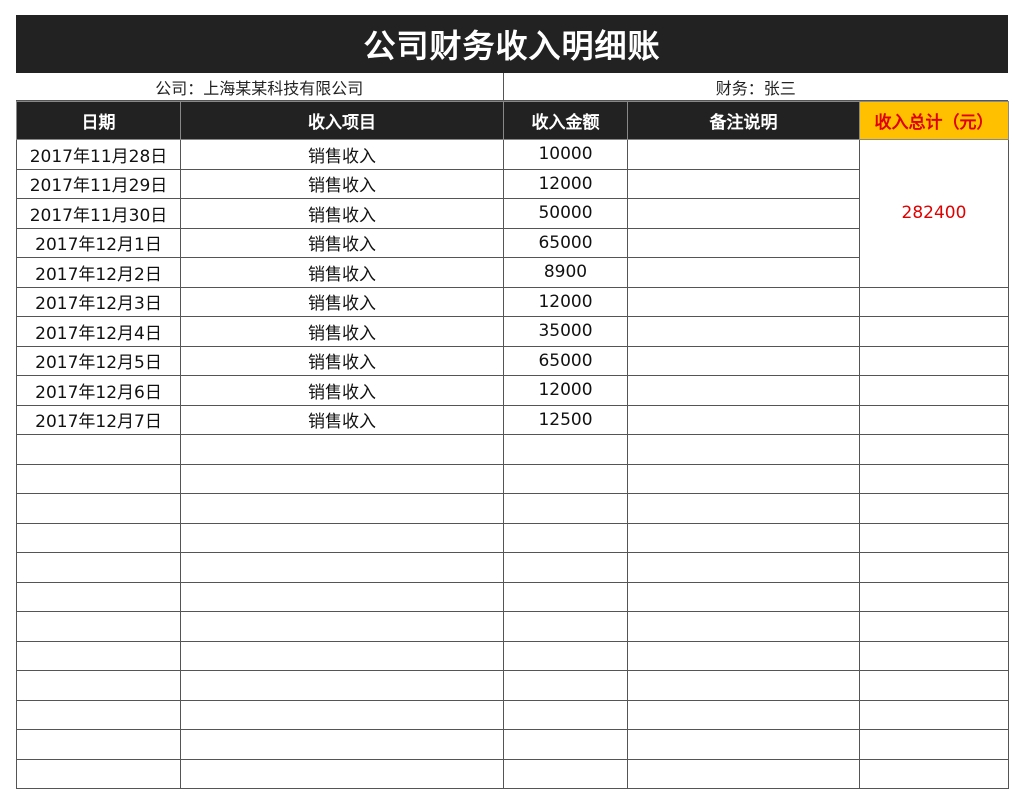 The image size is (1024, 789). What do you see at coordinates (98, 120) in the screenshot?
I see `column-header-date: 日期` at bounding box center [98, 120].